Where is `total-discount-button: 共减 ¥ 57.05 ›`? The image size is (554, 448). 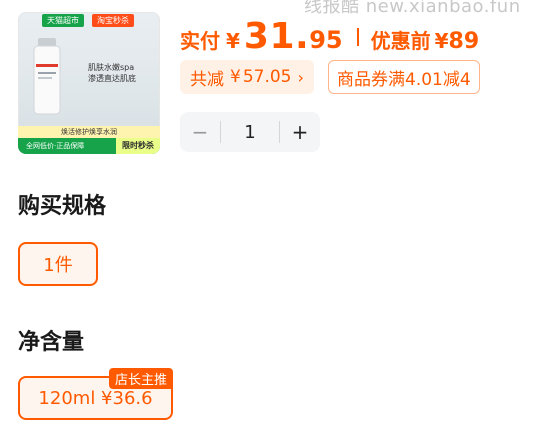
total-discount-button: 共减 ¥ 57.05 › is located at coordinates (247, 77).